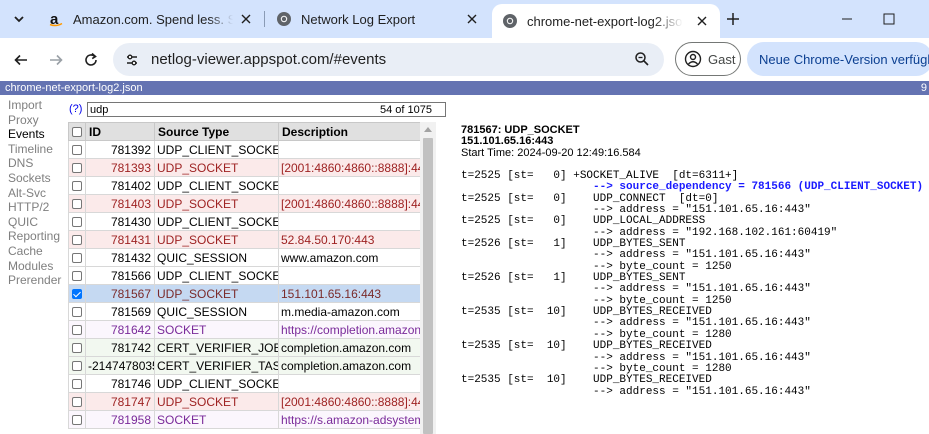 This screenshot has width=929, height=434. What do you see at coordinates (722, 59) in the screenshot?
I see `profile-label: Gast` at bounding box center [722, 59].